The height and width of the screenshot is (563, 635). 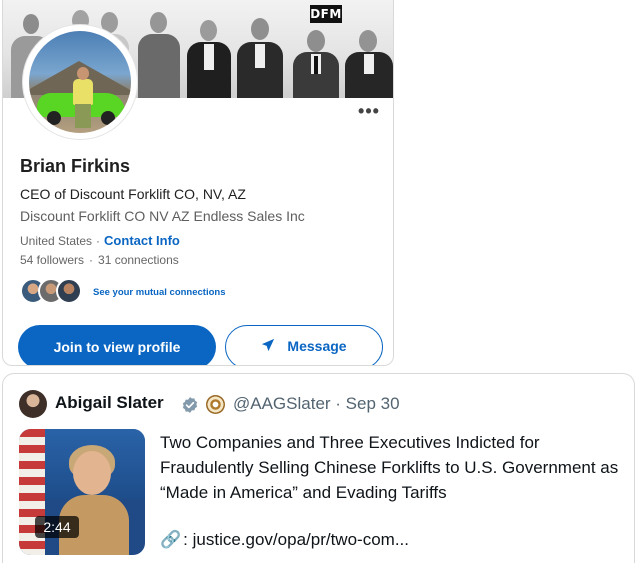 What do you see at coordinates (57, 527) in the screenshot?
I see `video-duration: 2:44` at bounding box center [57, 527].